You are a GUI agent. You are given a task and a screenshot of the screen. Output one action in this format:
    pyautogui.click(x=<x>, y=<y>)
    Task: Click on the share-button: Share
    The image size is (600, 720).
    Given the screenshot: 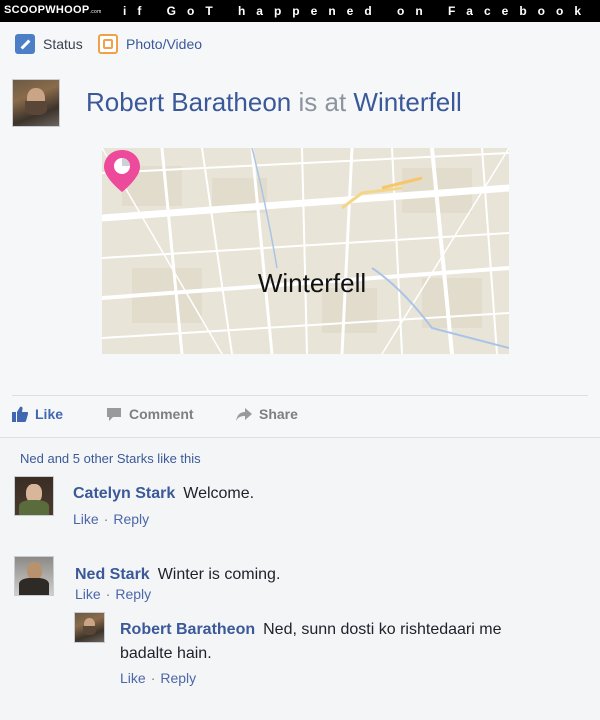 What is the action you would take?
    pyautogui.click(x=267, y=414)
    